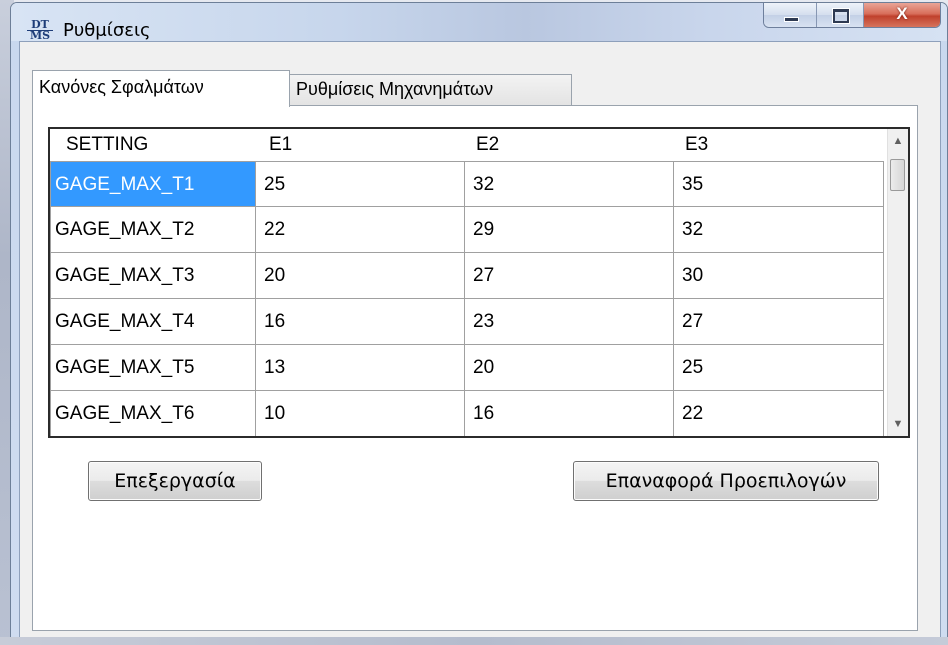 The image size is (948, 645). What do you see at coordinates (153, 322) in the screenshot?
I see `setting-cell: GAGE_MAX_T4` at bounding box center [153, 322].